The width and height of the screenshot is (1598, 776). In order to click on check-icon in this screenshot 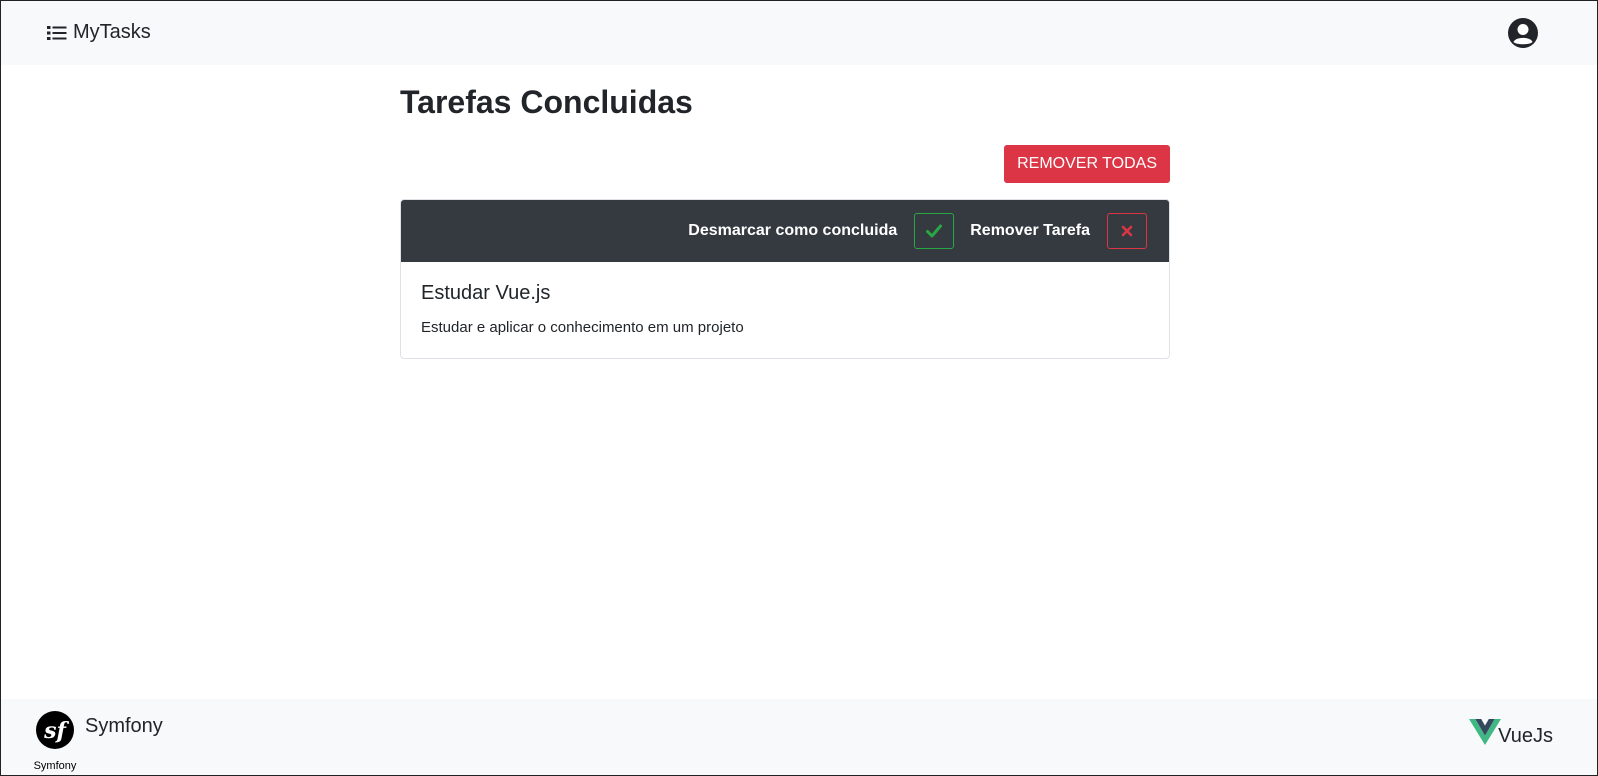, I will do `click(934, 231)`.